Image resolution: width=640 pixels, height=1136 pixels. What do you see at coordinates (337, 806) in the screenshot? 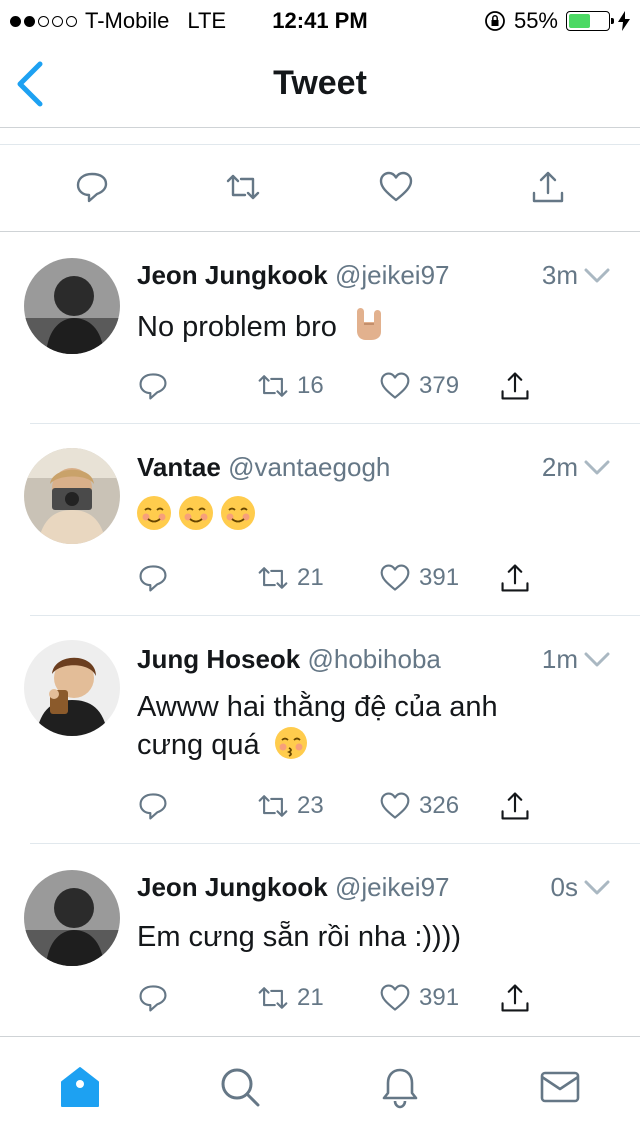
I see `tweet-actions: 23 326` at bounding box center [337, 806].